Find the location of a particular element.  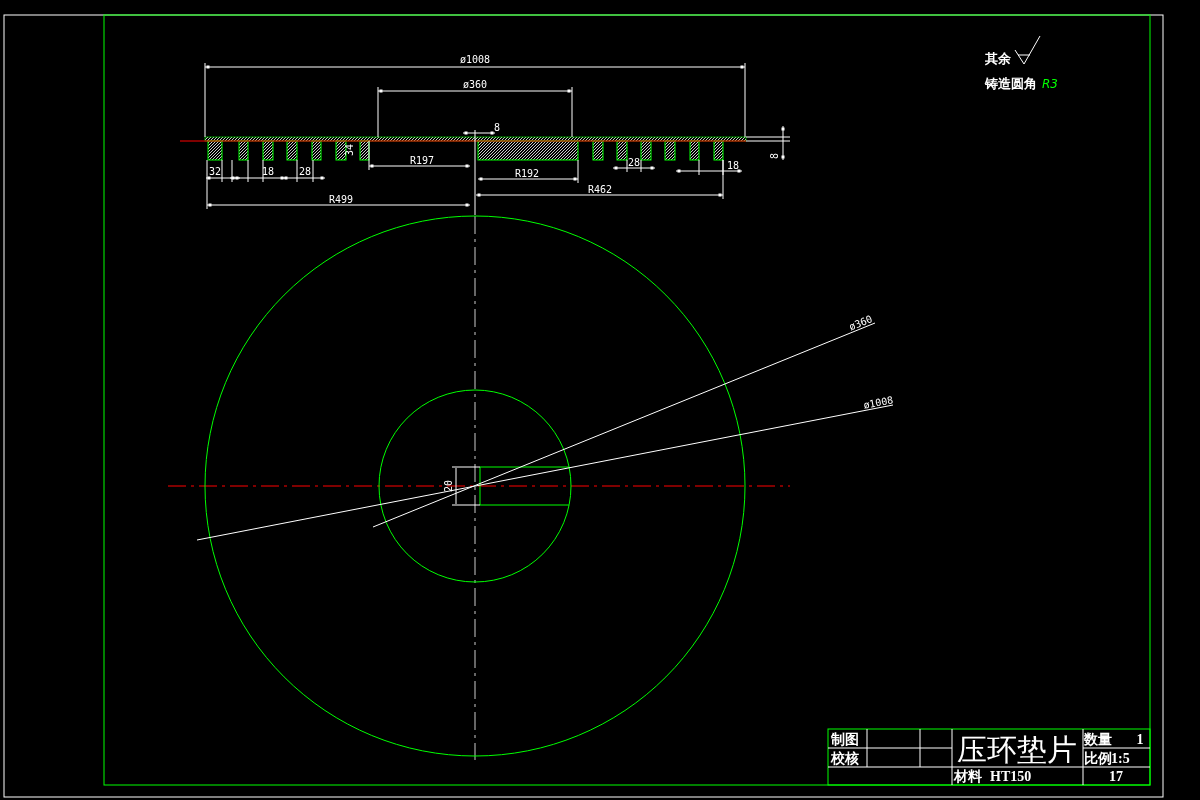

part-name-text: 压环垫片 is located at coordinates (1017, 749).